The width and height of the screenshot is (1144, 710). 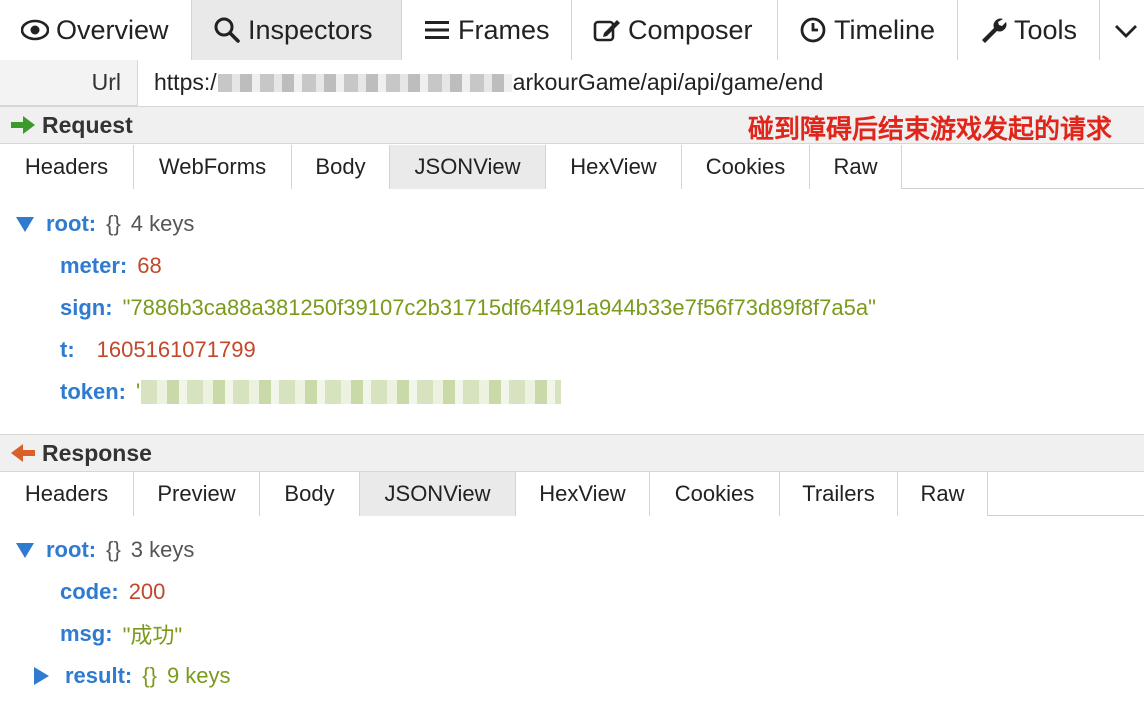 What do you see at coordinates (993, 30) in the screenshot?
I see `wrench-icon` at bounding box center [993, 30].